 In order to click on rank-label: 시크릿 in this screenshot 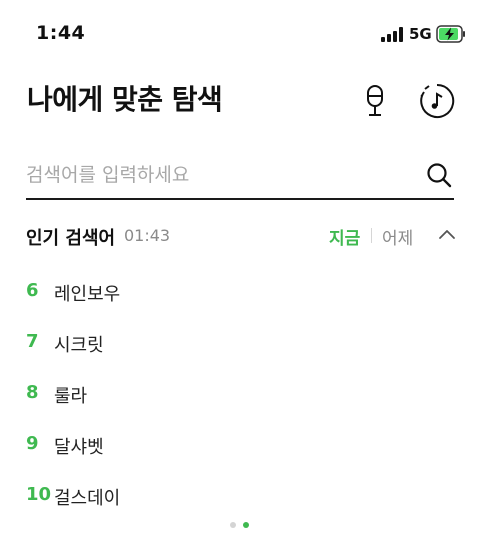, I will do `click(79, 345)`.